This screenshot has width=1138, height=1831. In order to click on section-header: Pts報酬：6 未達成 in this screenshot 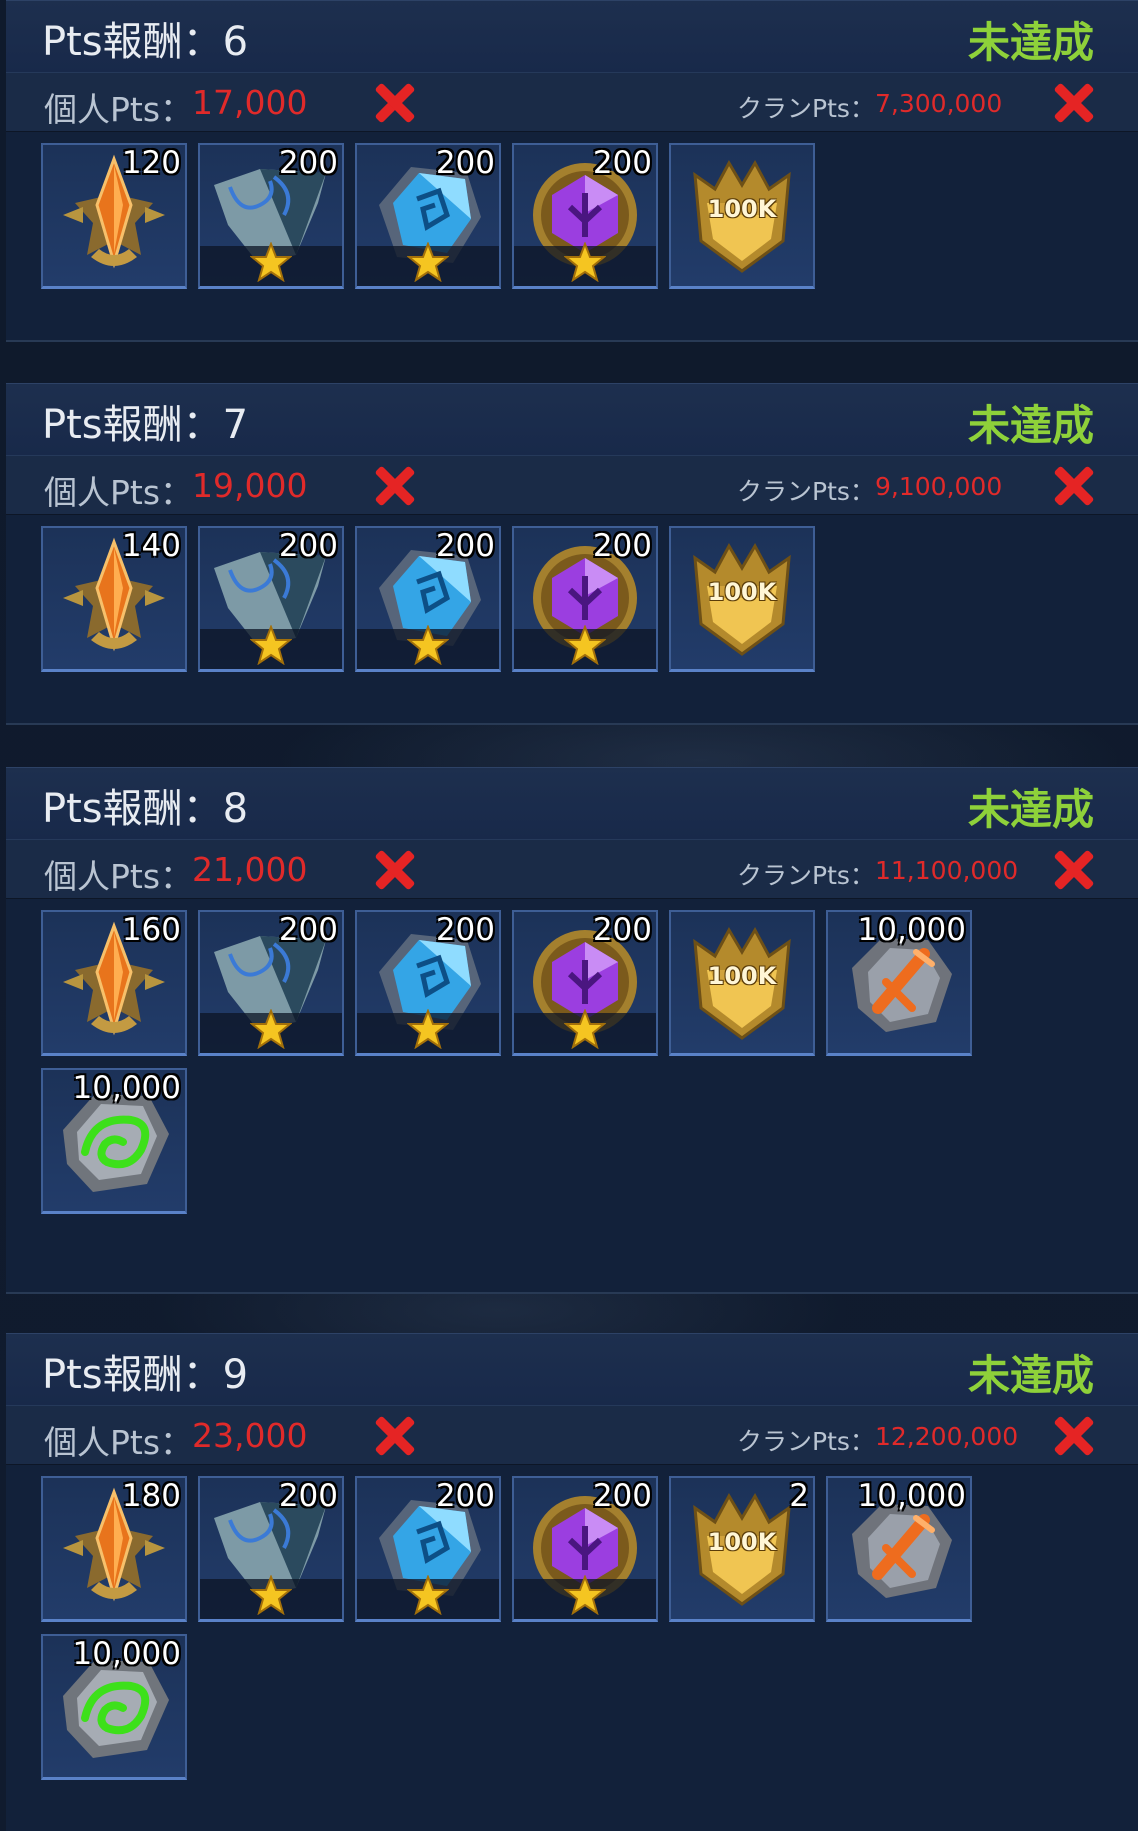, I will do `click(572, 36)`.